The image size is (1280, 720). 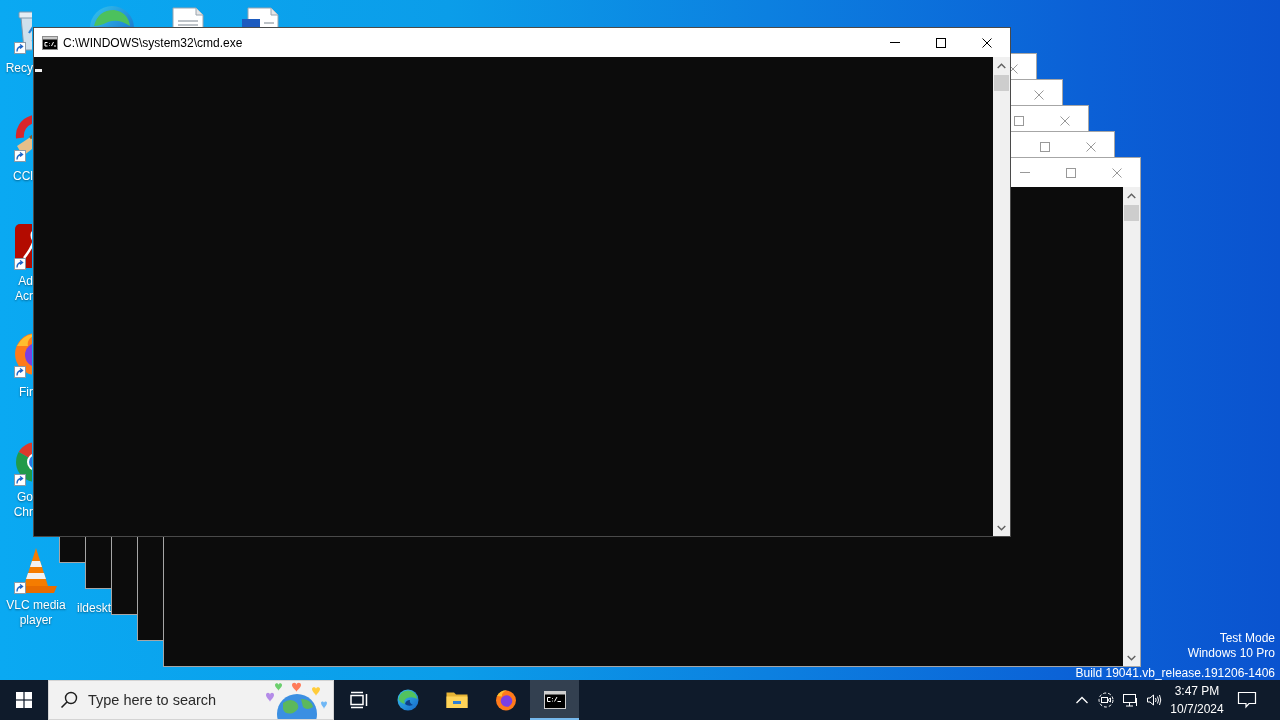 What do you see at coordinates (36, 613) in the screenshot?
I see `desktop-icon-label: VLC media player` at bounding box center [36, 613].